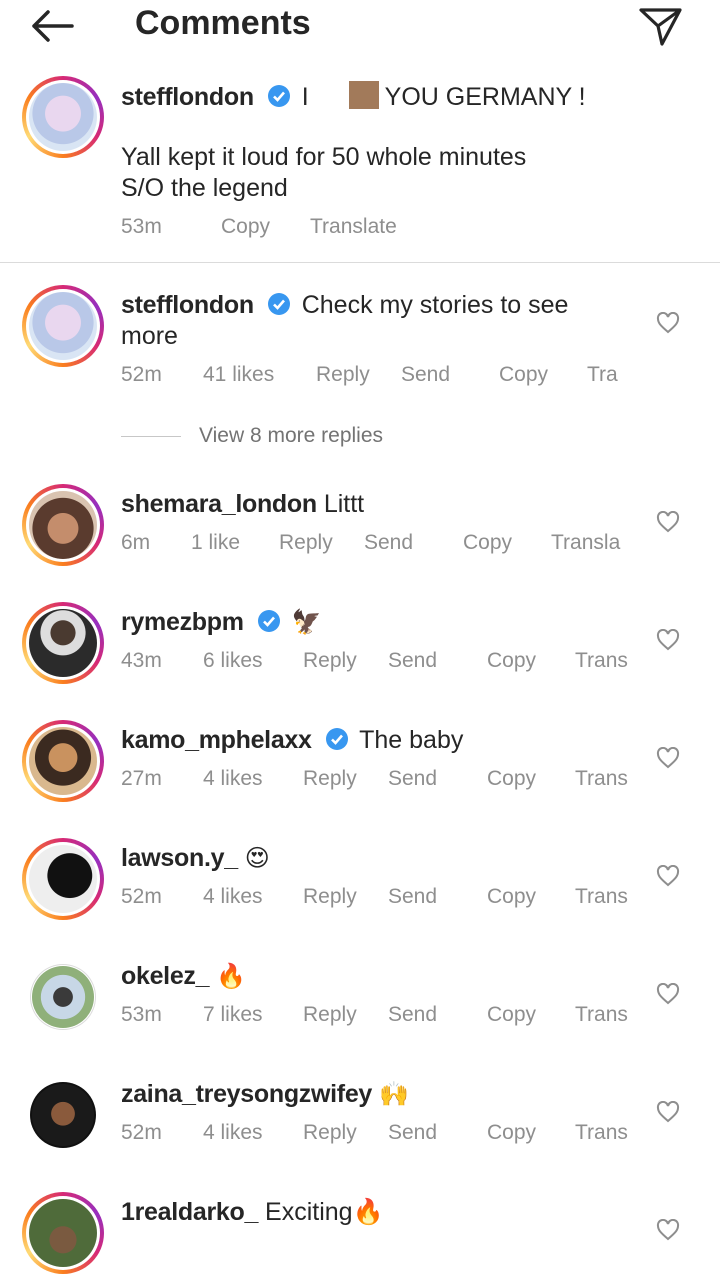 The width and height of the screenshot is (720, 1274). What do you see at coordinates (353, 227) in the screenshot?
I see `translate-button: Translate` at bounding box center [353, 227].